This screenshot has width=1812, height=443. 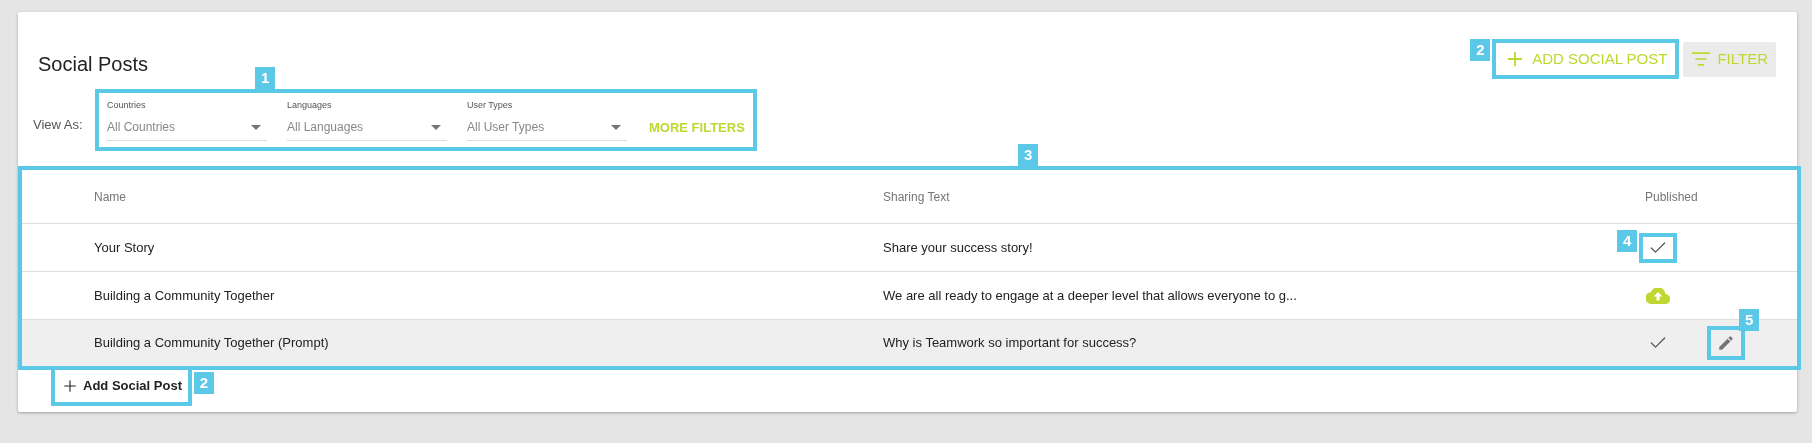 I want to click on dropdown-value: All Languages, so click(x=325, y=127).